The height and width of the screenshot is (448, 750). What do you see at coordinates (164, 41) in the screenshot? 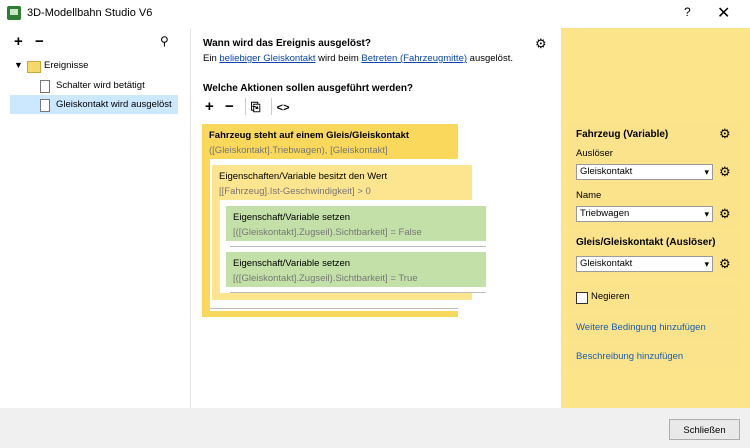
I see `search-icon: ⚲` at bounding box center [164, 41].